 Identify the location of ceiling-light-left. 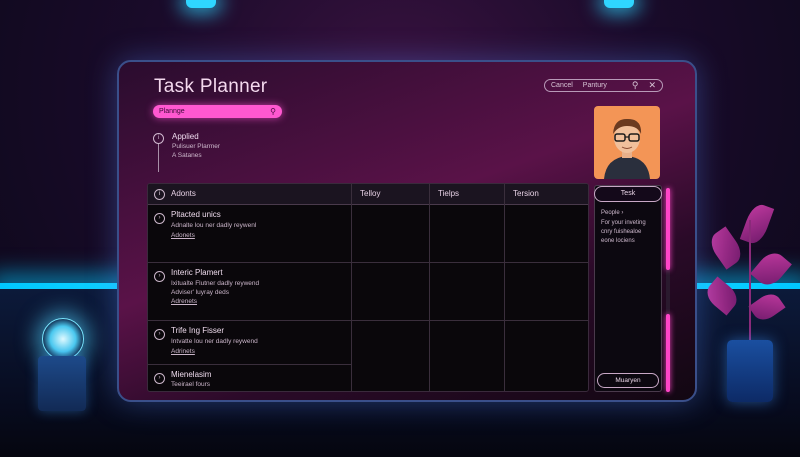
(201, 4).